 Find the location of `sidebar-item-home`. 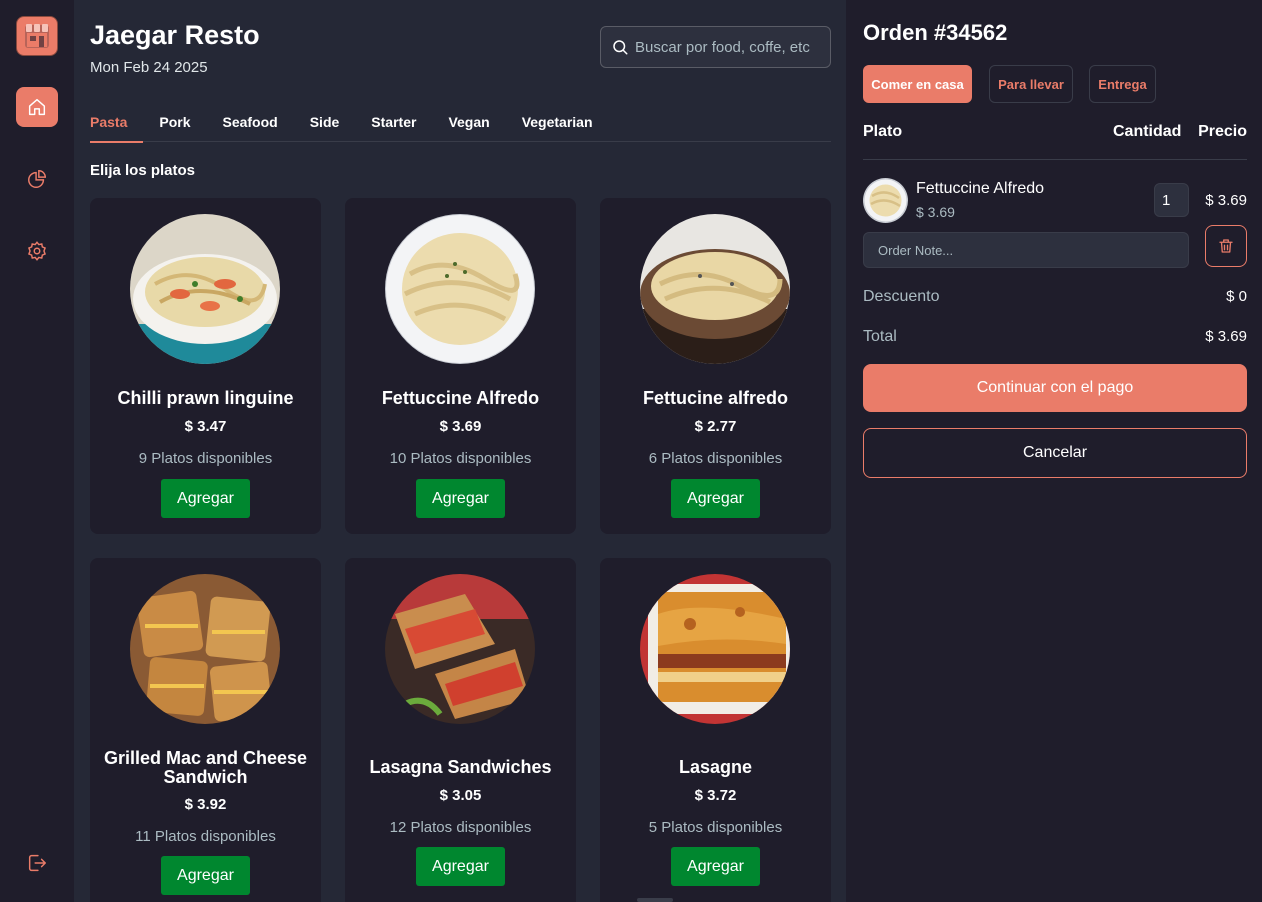

sidebar-item-home is located at coordinates (37, 107).